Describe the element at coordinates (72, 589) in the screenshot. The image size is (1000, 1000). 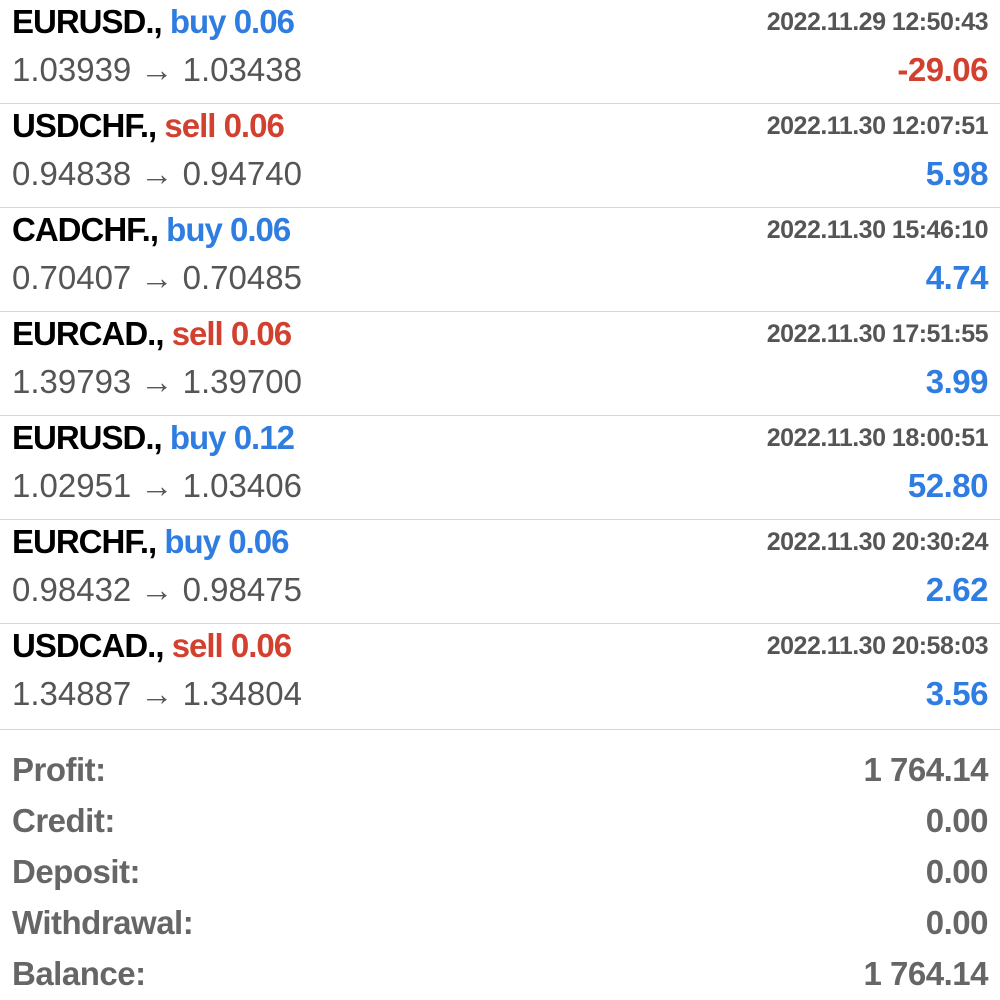
I see `open-price: 0.98432` at that location.